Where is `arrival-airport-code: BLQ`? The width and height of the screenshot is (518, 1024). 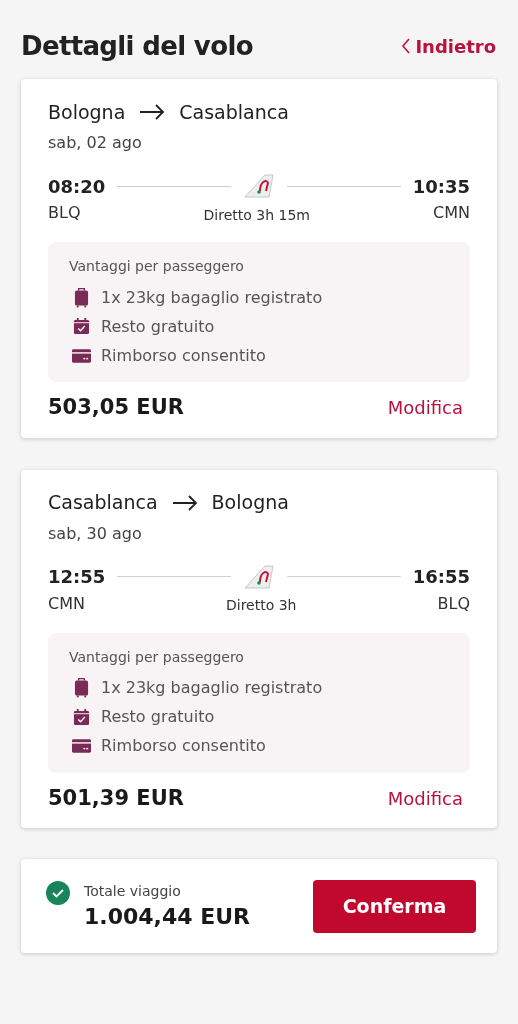 arrival-airport-code: BLQ is located at coordinates (453, 603).